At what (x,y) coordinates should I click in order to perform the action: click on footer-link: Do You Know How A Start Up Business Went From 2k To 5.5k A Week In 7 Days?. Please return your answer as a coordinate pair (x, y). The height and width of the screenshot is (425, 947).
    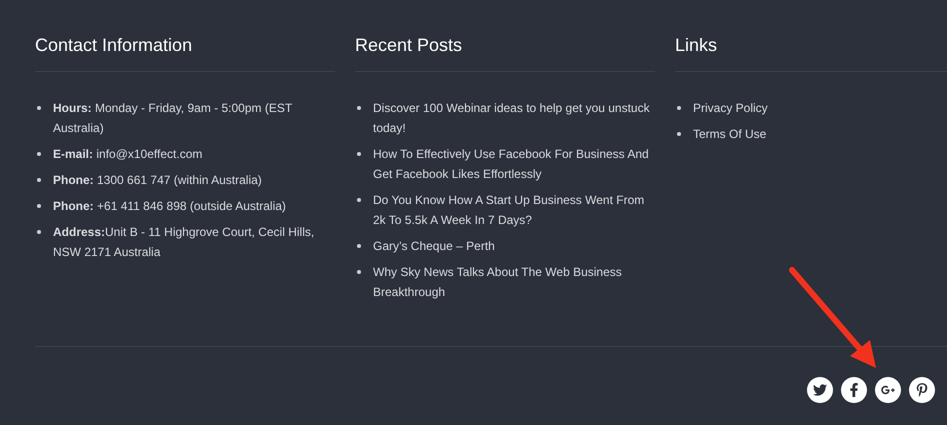
    Looking at the image, I should click on (514, 210).